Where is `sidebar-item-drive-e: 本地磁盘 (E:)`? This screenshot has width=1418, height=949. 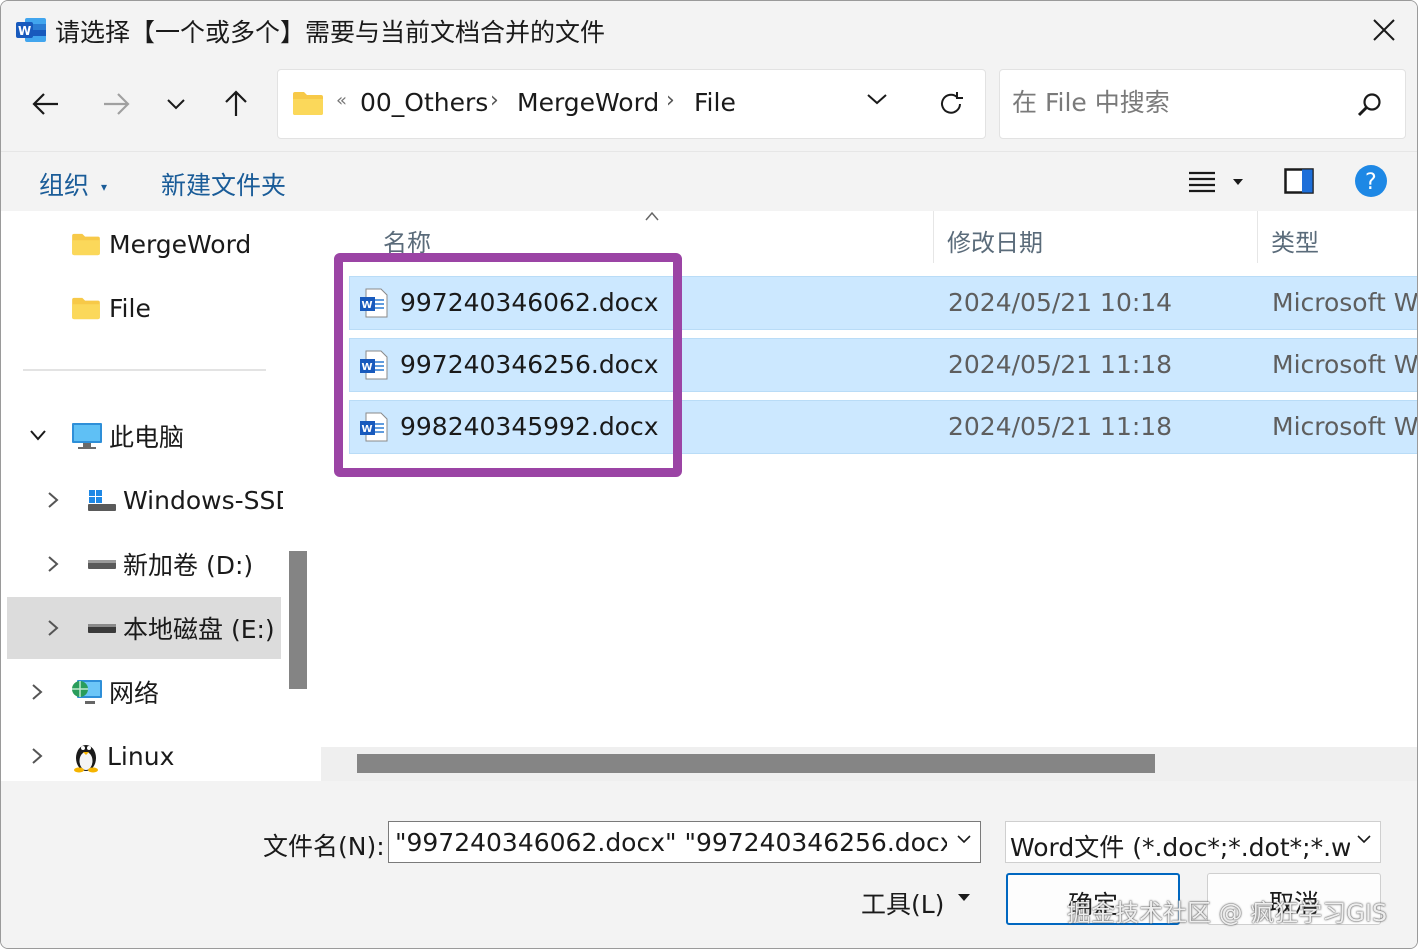 sidebar-item-drive-e: 本地磁盘 (E:) is located at coordinates (144, 628).